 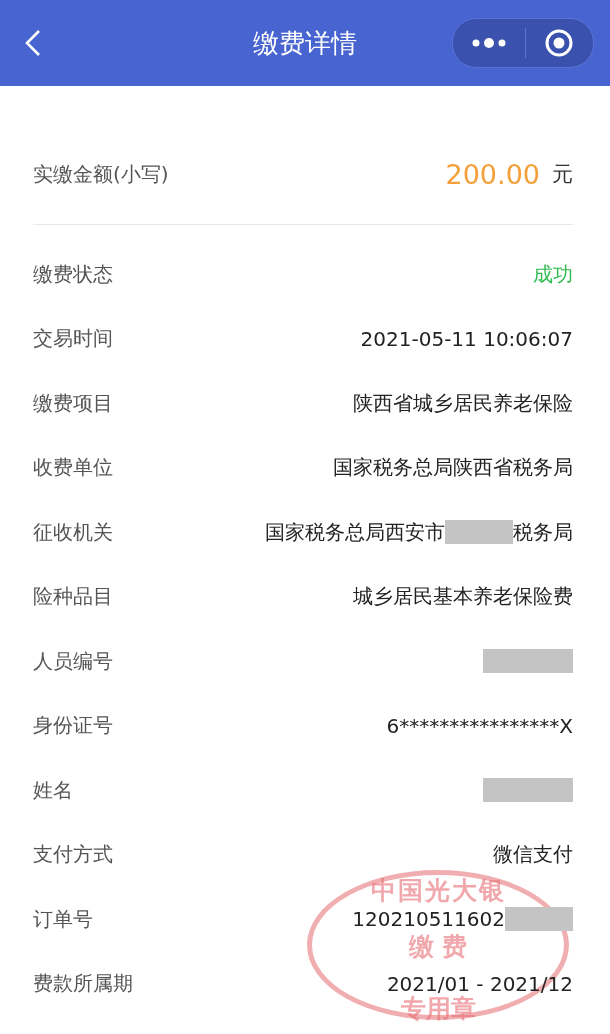 I want to click on currency-unit: 元, so click(x=562, y=174).